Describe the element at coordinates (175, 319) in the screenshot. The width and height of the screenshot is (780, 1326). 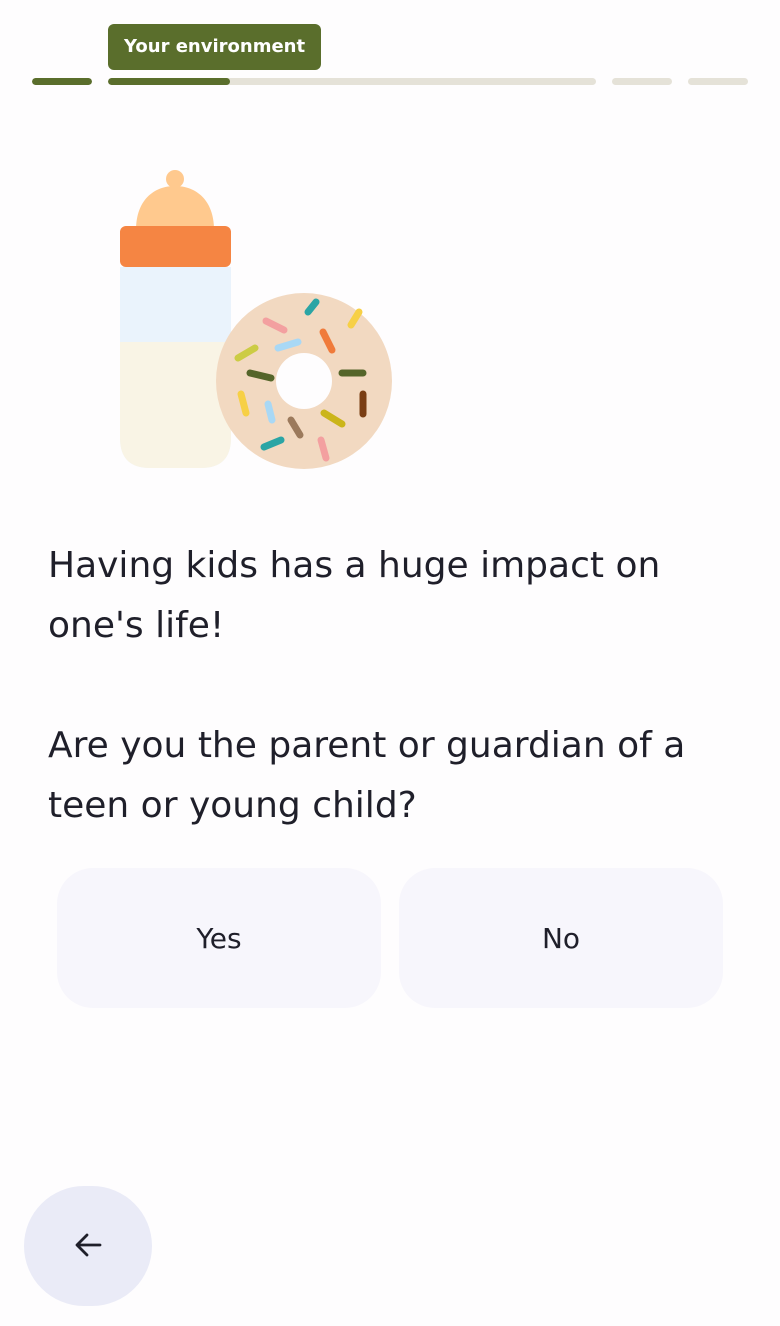
I see `baby-bottle-icon` at that location.